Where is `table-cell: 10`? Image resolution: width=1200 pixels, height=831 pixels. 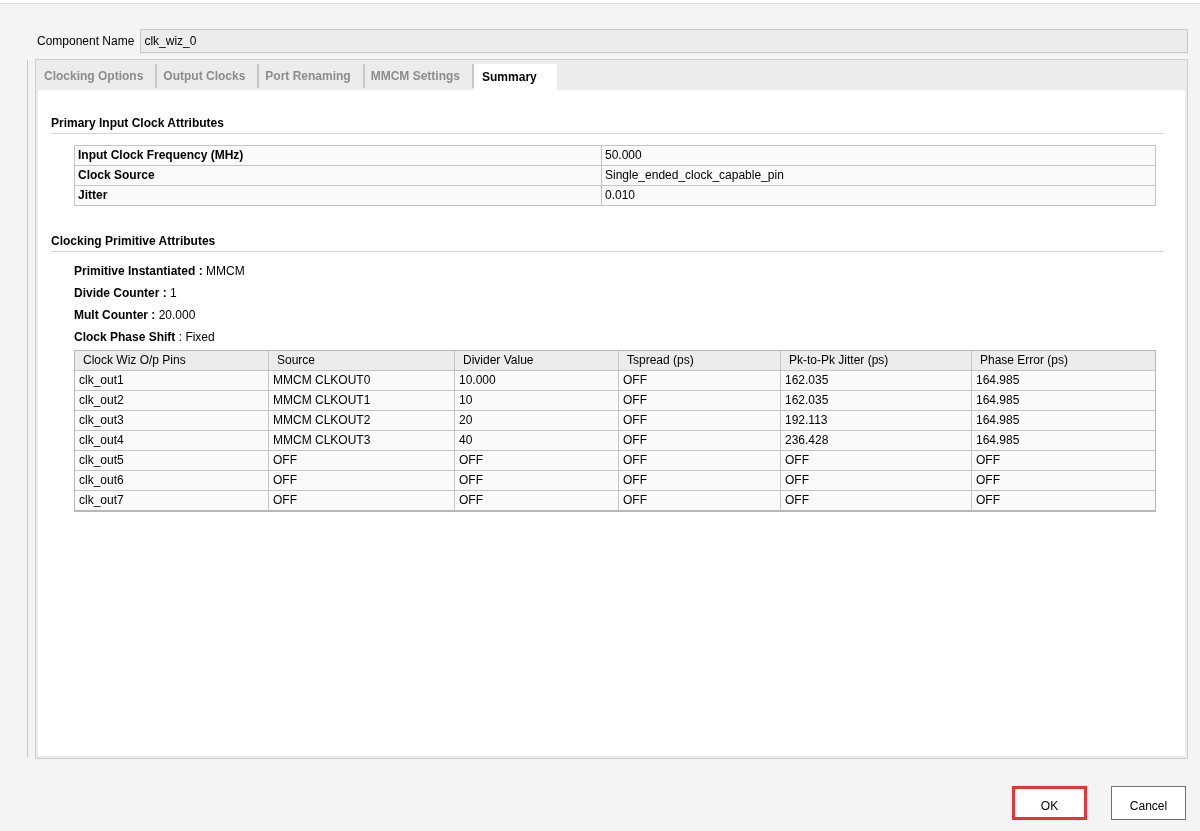
table-cell: 10 is located at coordinates (537, 400).